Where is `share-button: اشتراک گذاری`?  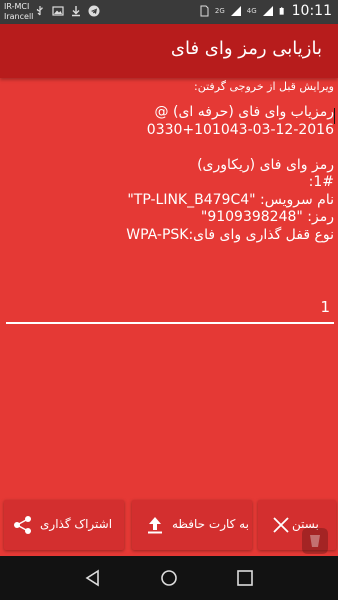 share-button: اشتراک گذاری is located at coordinates (64, 525).